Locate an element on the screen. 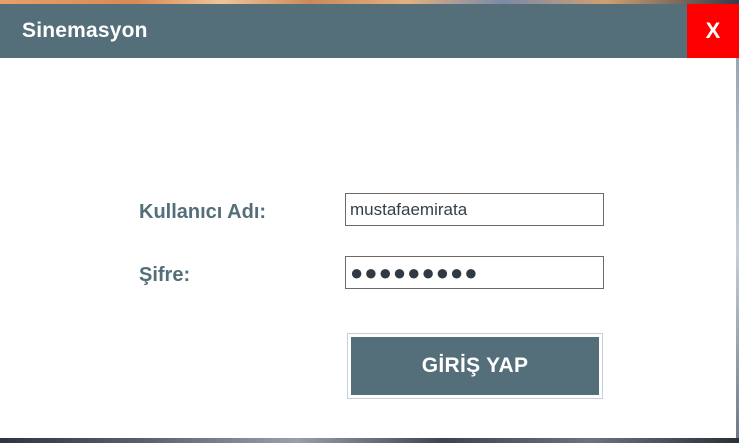 The image size is (739, 443). login-button-face: GİRİŞ YAP is located at coordinates (475, 366).